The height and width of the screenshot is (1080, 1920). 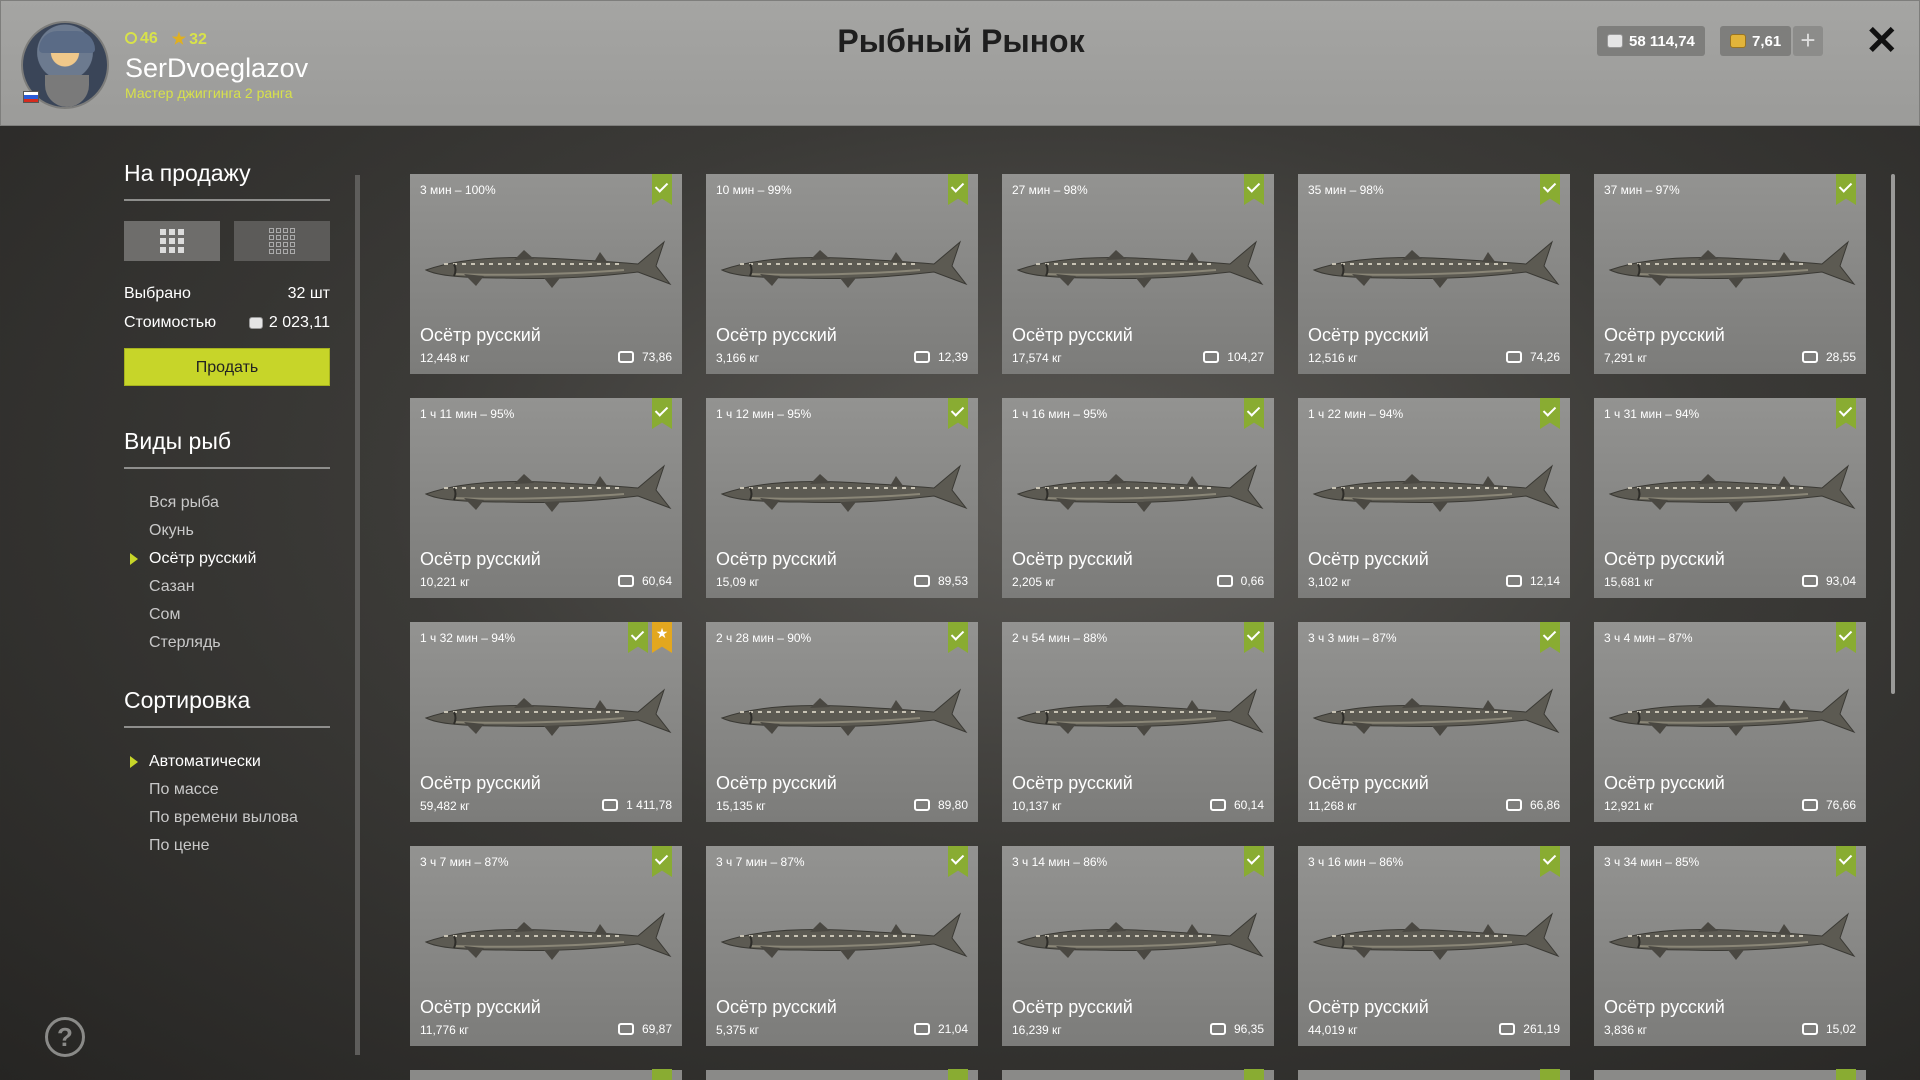 What do you see at coordinates (952, 805) in the screenshot?
I see `fish-price-value: 89,80` at bounding box center [952, 805].